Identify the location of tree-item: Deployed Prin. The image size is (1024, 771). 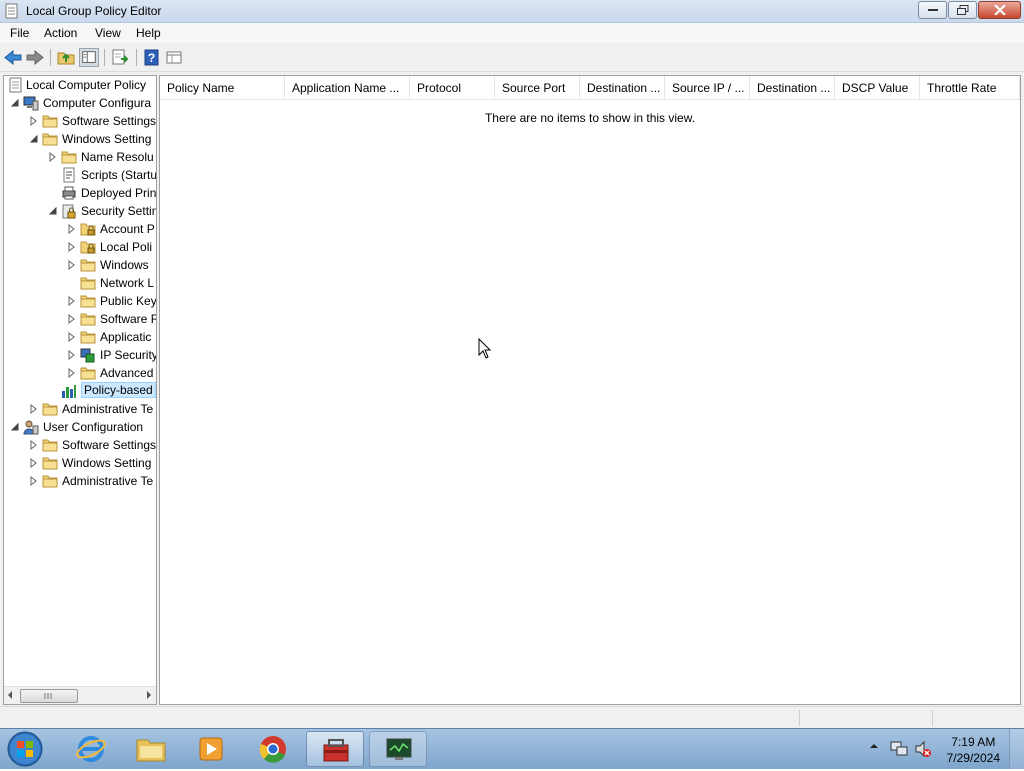
(80, 193).